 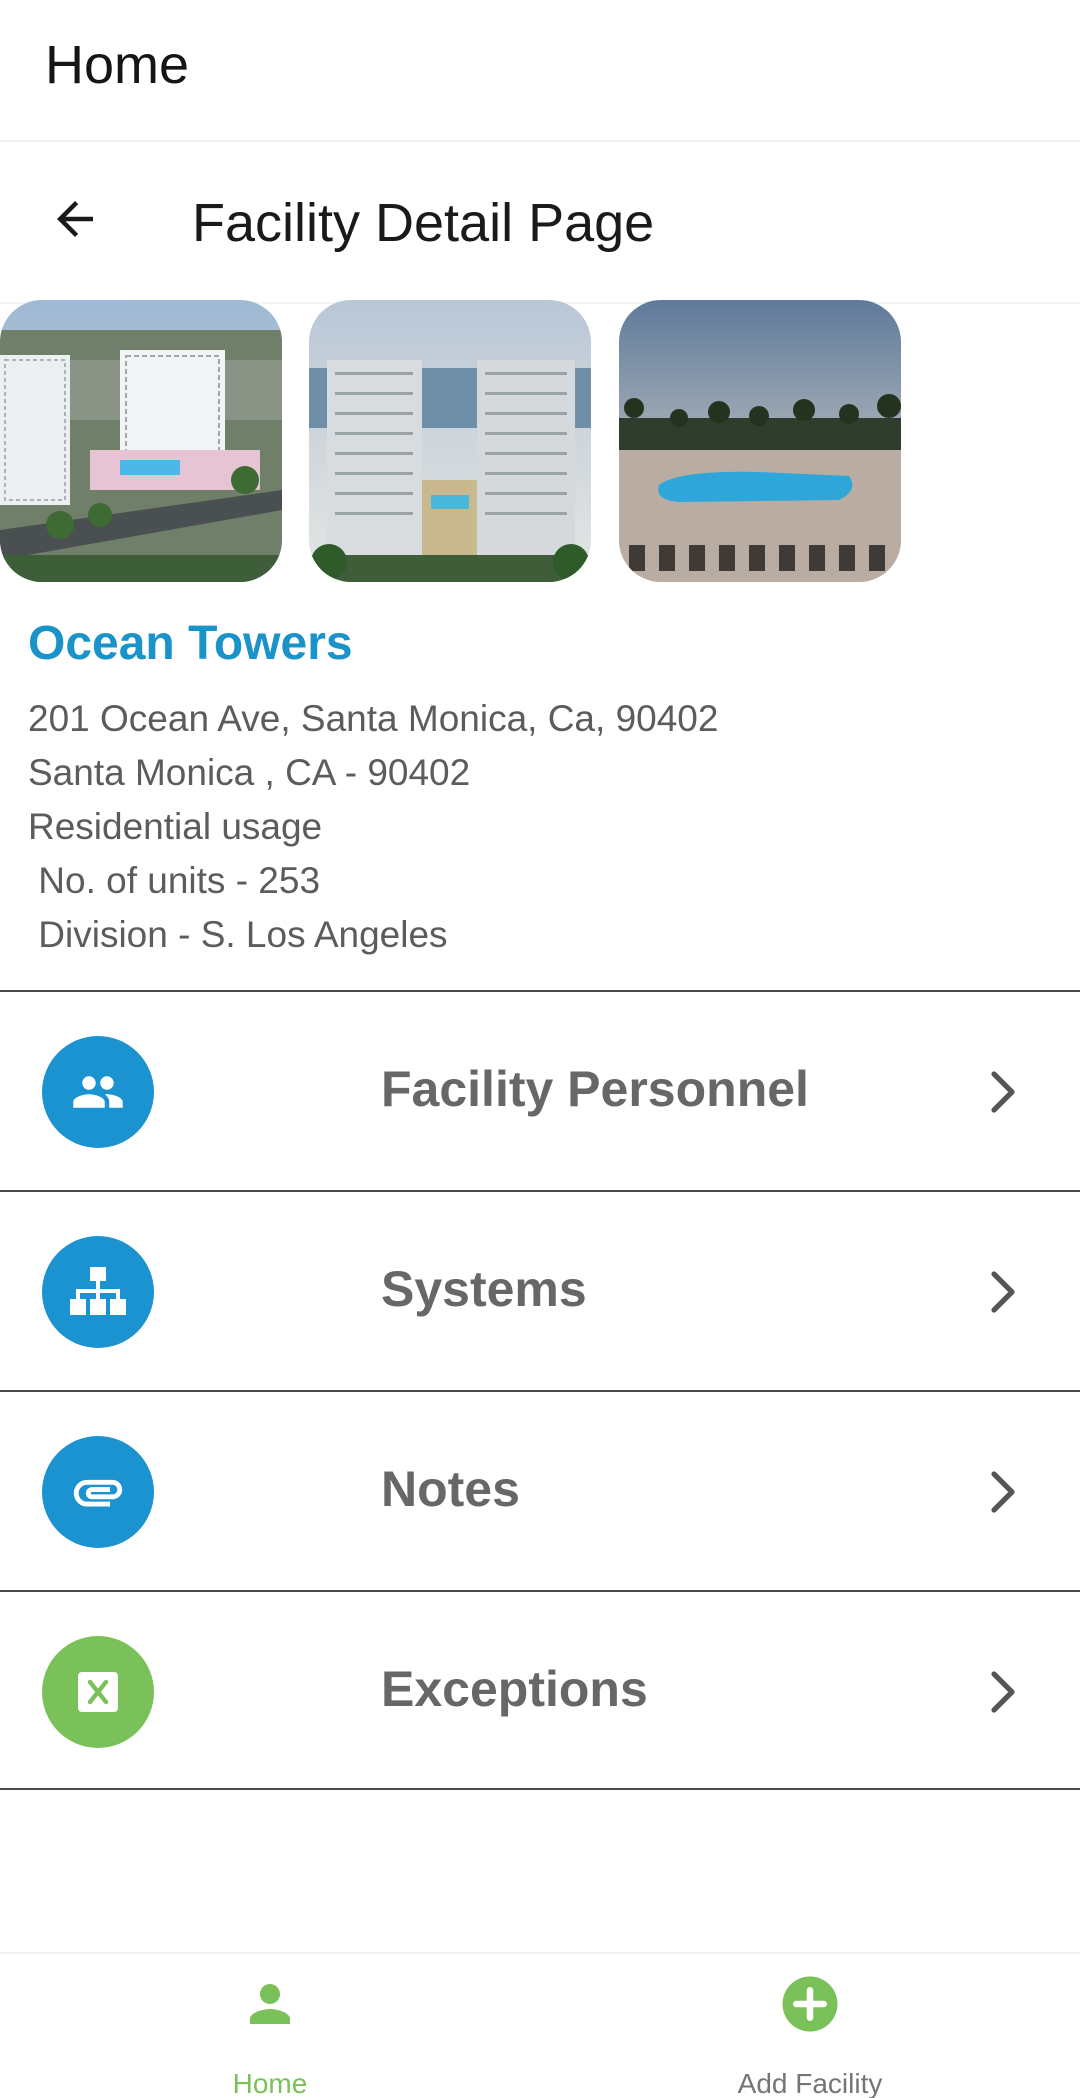 I want to click on image-gallery, so click(x=540, y=442).